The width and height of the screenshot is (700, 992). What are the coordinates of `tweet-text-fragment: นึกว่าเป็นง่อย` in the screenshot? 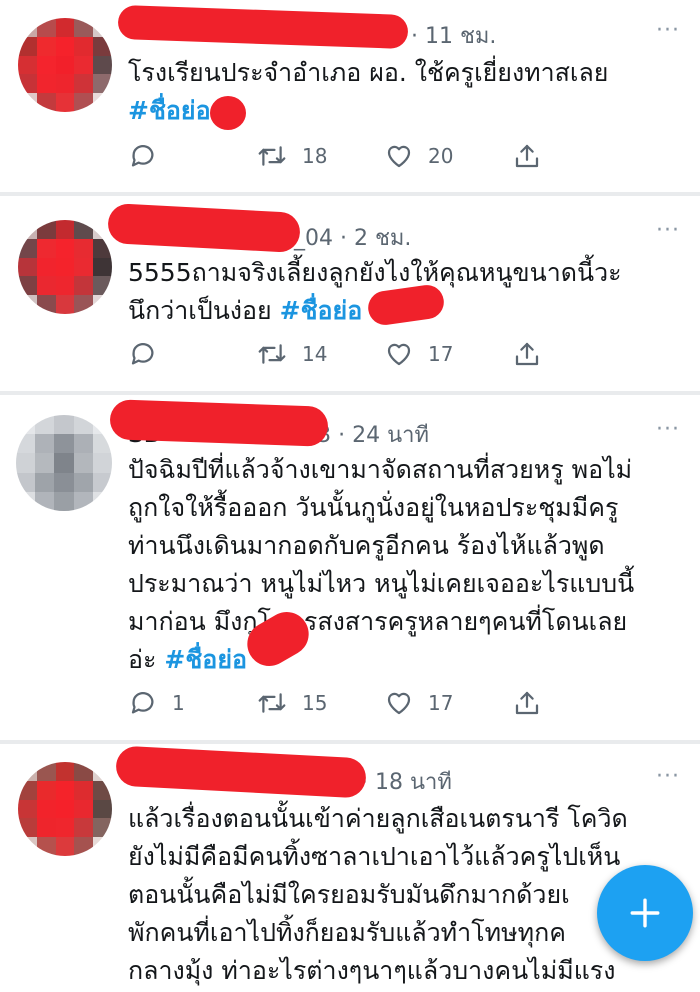 It's located at (204, 310).